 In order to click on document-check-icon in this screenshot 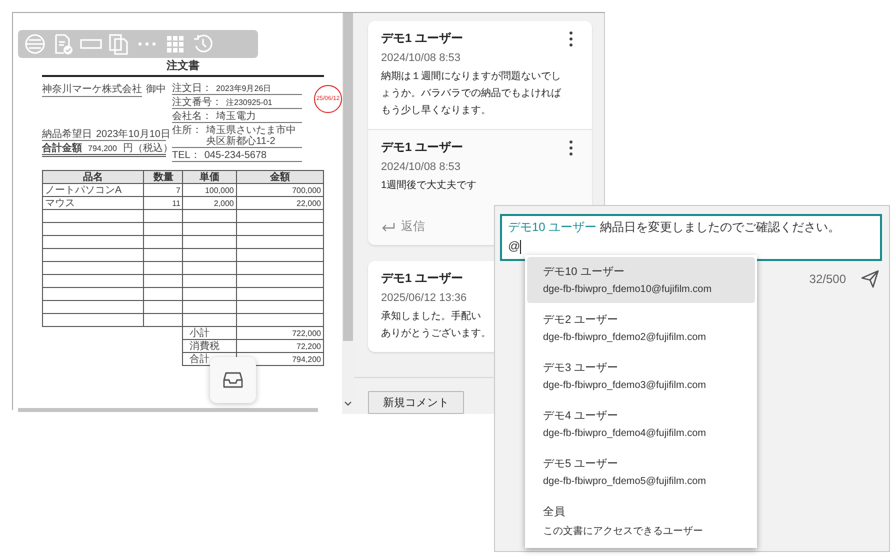, I will do `click(63, 44)`.